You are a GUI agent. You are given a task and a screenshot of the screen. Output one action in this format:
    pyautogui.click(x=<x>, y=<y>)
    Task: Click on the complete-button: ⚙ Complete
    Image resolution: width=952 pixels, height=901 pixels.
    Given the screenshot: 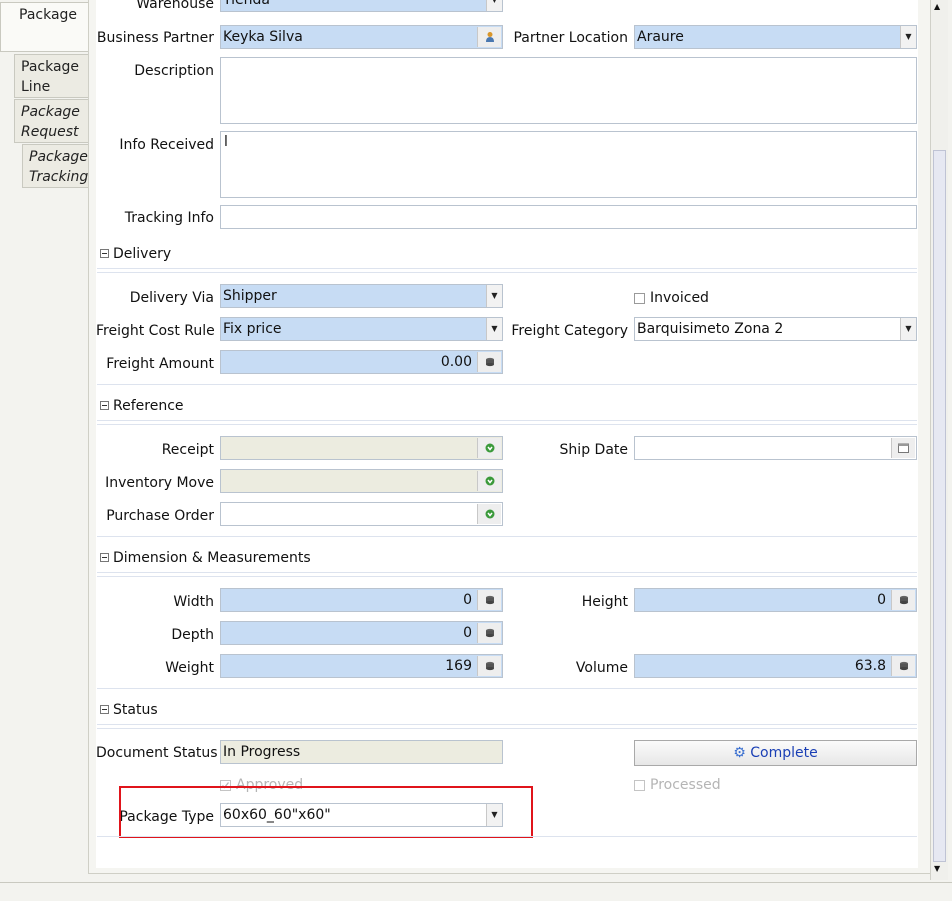 What is the action you would take?
    pyautogui.click(x=775, y=753)
    